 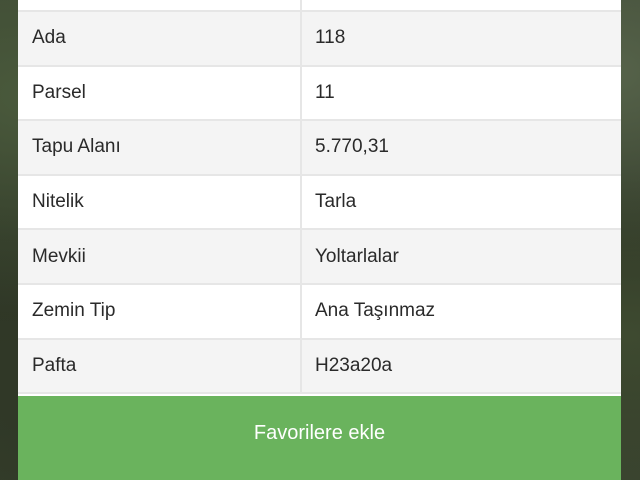 I want to click on row-value: 5.770,31, so click(x=352, y=147).